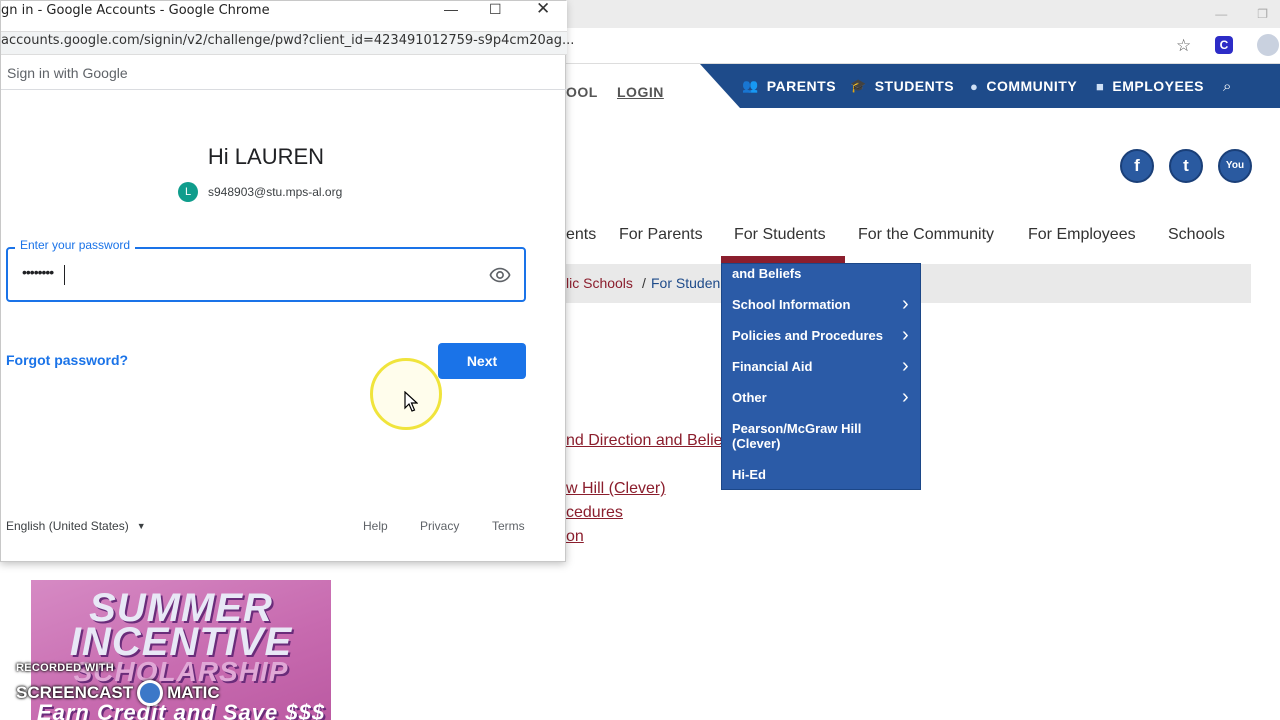  What do you see at coordinates (581, 235) in the screenshot?
I see `main-nav-students-partial: ents` at bounding box center [581, 235].